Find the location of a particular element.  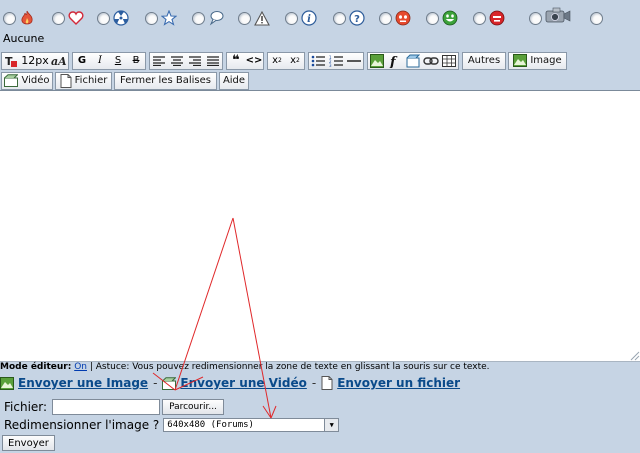

smiley-option-fire is located at coordinates (19, 18).